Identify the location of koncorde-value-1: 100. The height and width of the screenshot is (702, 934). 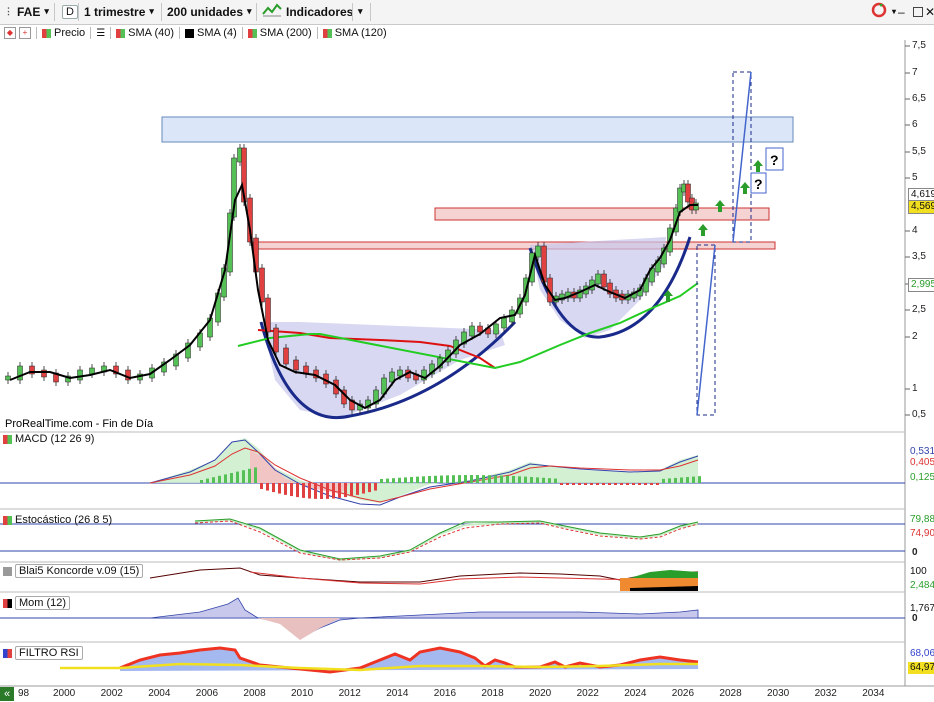
(918, 571).